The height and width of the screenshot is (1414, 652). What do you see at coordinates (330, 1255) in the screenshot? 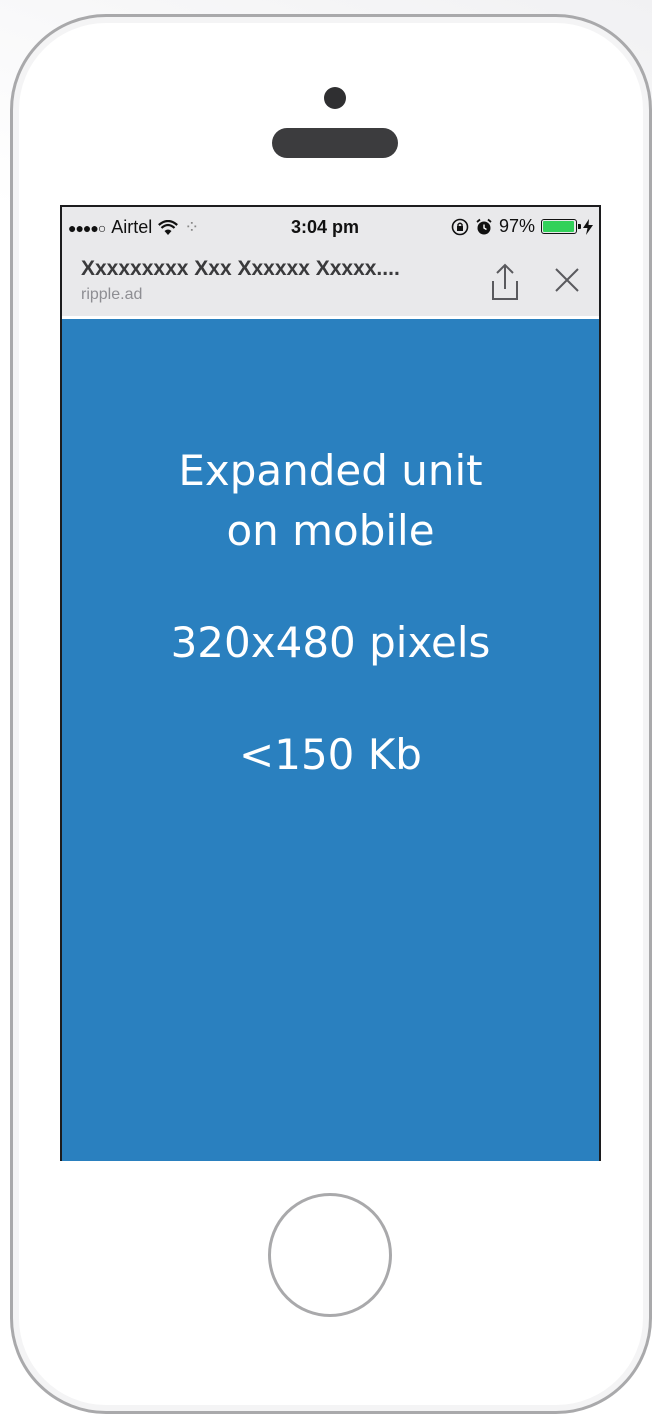
I see `home-button` at bounding box center [330, 1255].